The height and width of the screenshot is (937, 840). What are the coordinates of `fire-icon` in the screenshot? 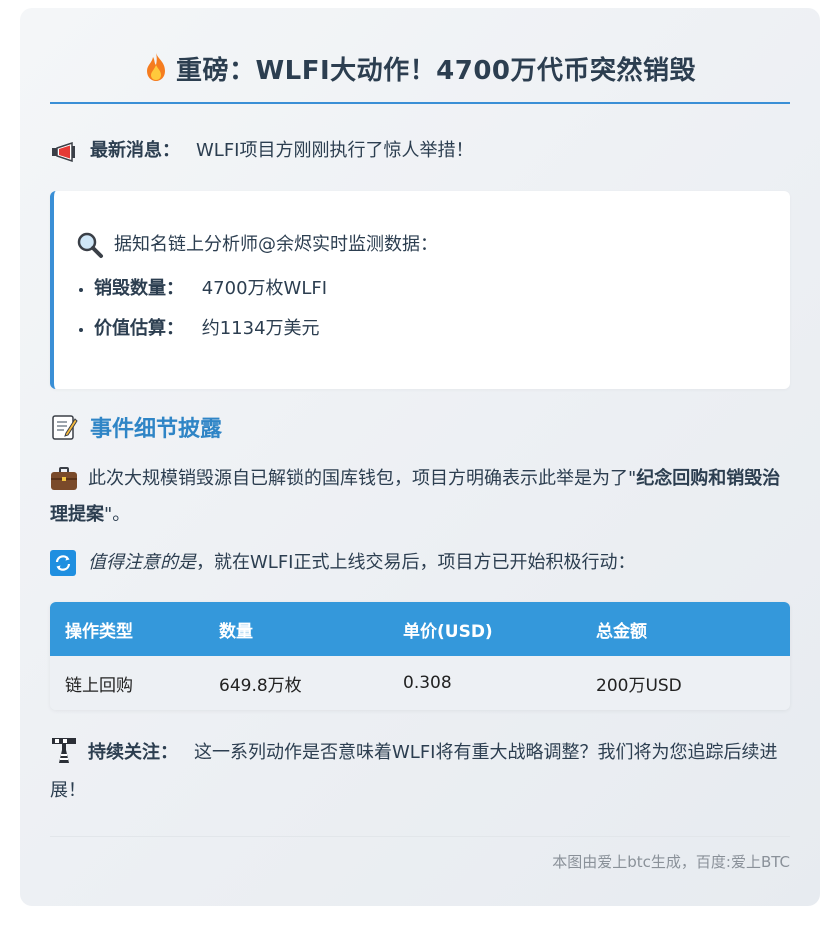 It's located at (156, 69).